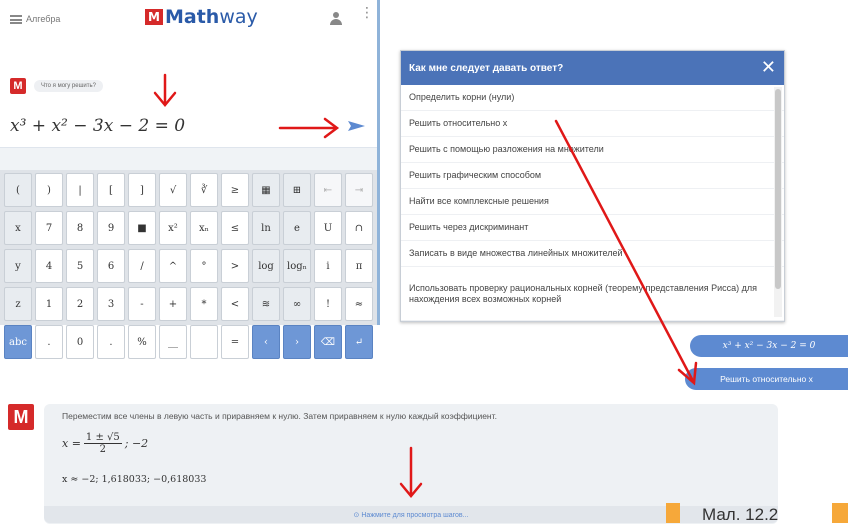  What do you see at coordinates (103, 449) in the screenshot?
I see `denominator: 2` at bounding box center [103, 449].